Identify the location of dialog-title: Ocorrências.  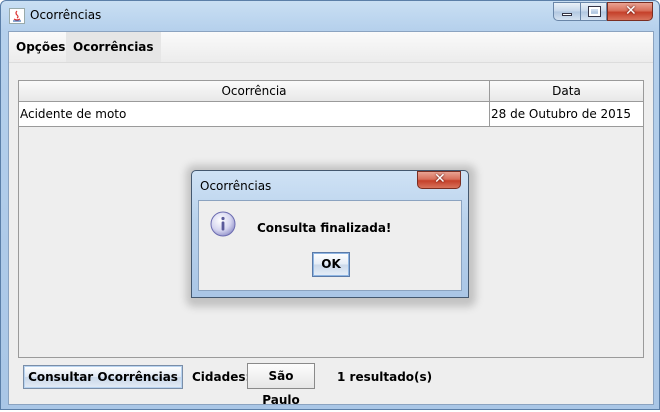
(236, 186).